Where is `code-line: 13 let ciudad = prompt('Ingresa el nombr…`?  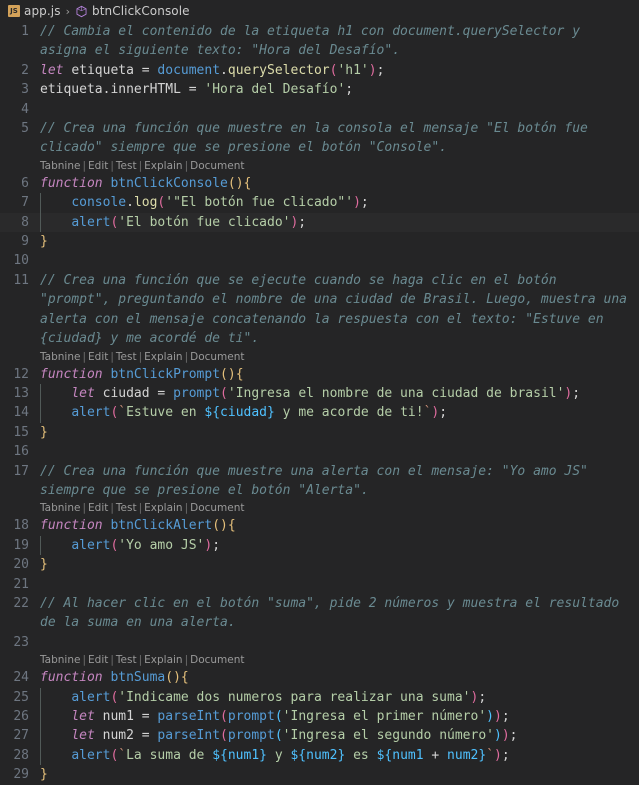
code-line: 13 let ciudad = prompt('Ingresa el nombr… is located at coordinates (319, 393).